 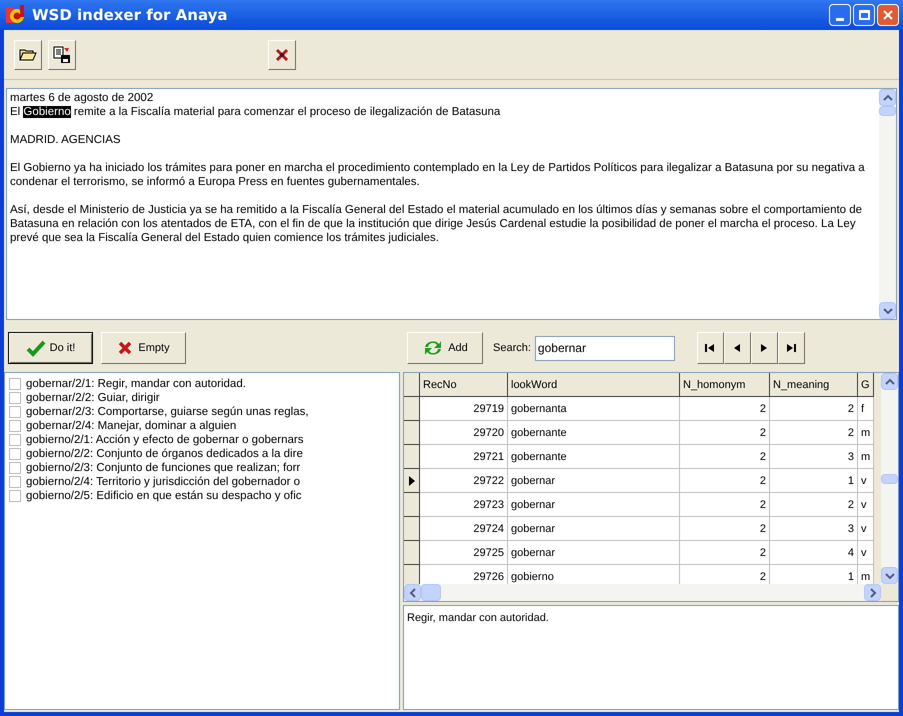 I want to click on scroll-right-button, so click(x=872, y=592).